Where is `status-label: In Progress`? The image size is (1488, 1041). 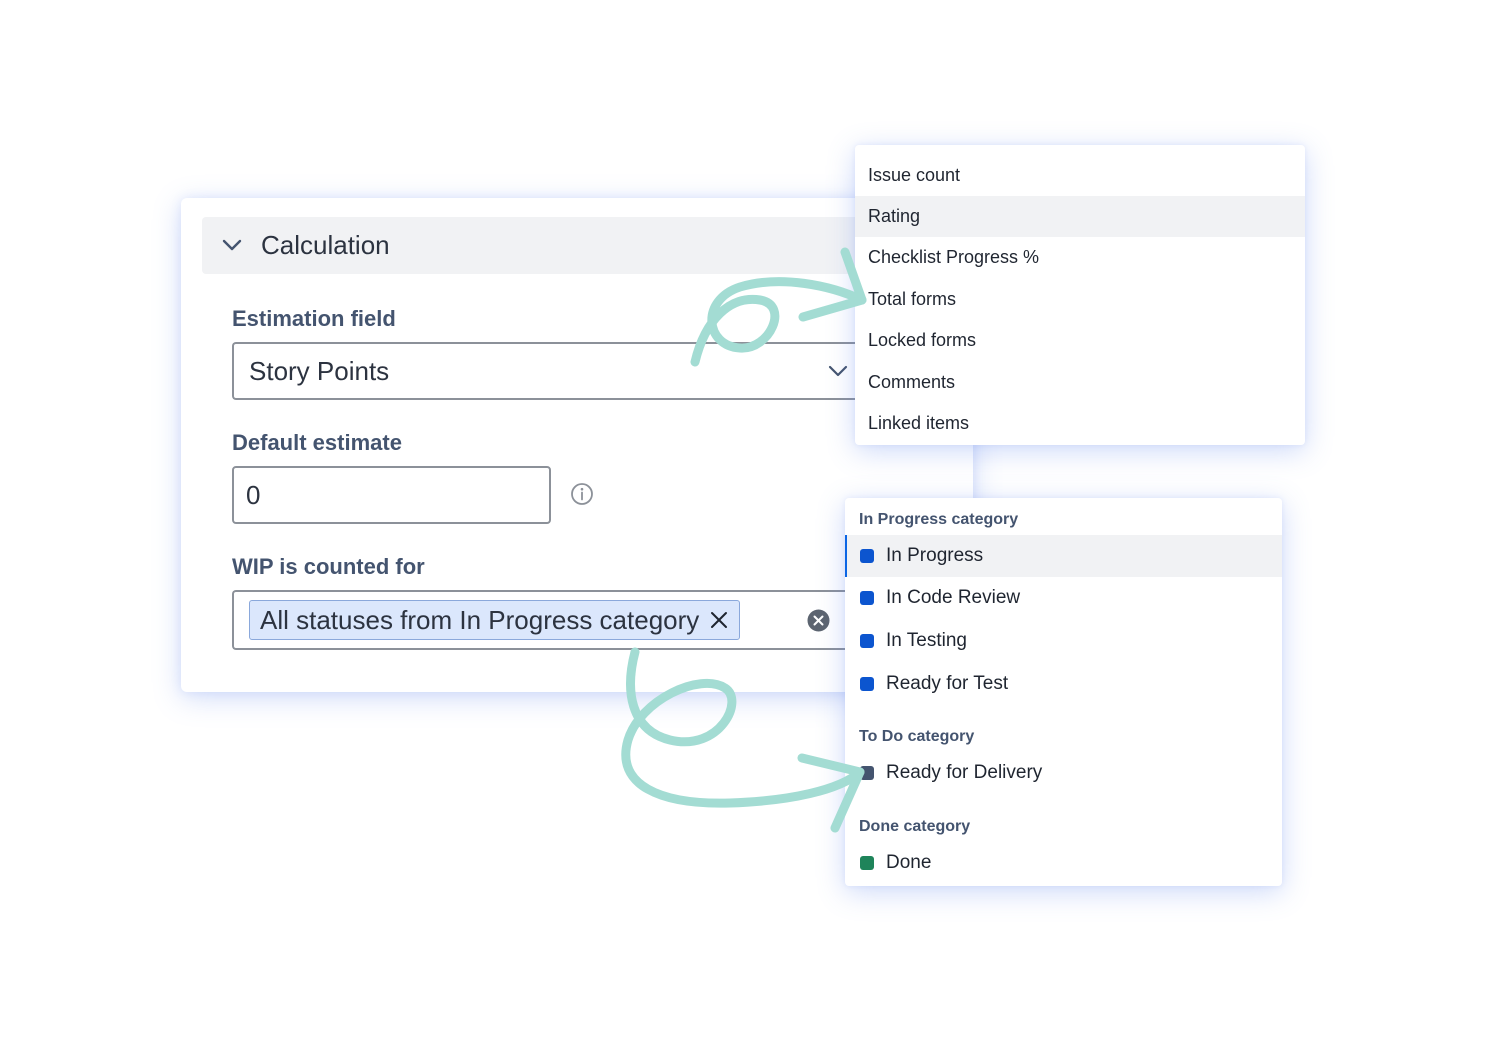 status-label: In Progress is located at coordinates (935, 555).